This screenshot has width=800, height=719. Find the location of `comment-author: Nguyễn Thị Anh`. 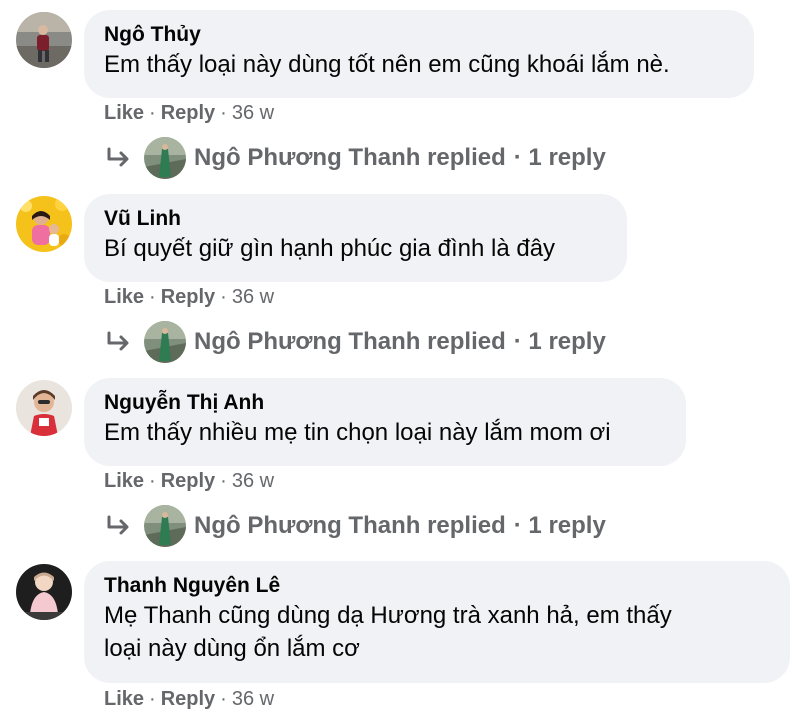

comment-author: Nguyễn Thị Anh is located at coordinates (385, 403).